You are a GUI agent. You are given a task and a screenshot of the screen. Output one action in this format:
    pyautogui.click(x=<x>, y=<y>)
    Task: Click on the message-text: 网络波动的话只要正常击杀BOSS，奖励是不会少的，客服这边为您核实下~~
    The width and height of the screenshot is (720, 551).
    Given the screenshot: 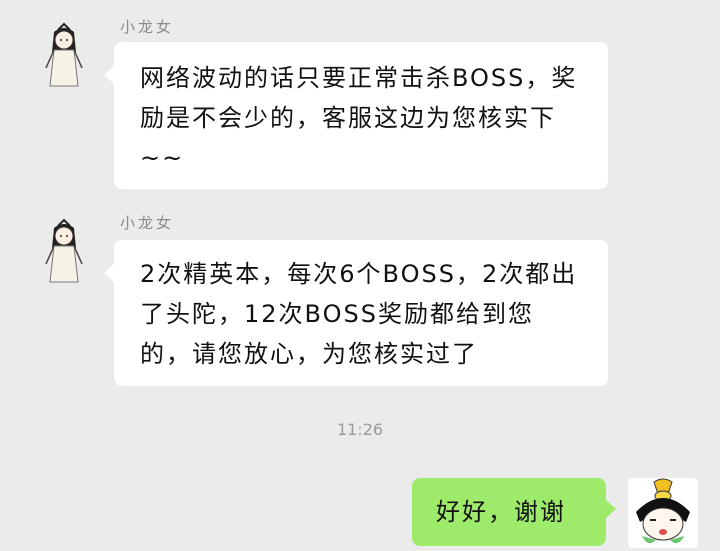 What is the action you would take?
    pyautogui.click(x=359, y=118)
    